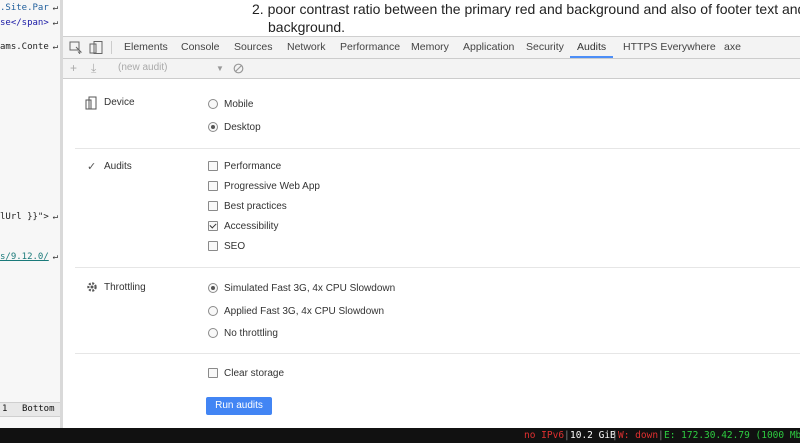 The width and height of the screenshot is (800, 443). Describe the element at coordinates (5, 409) in the screenshot. I see `line-number: 1` at that location.